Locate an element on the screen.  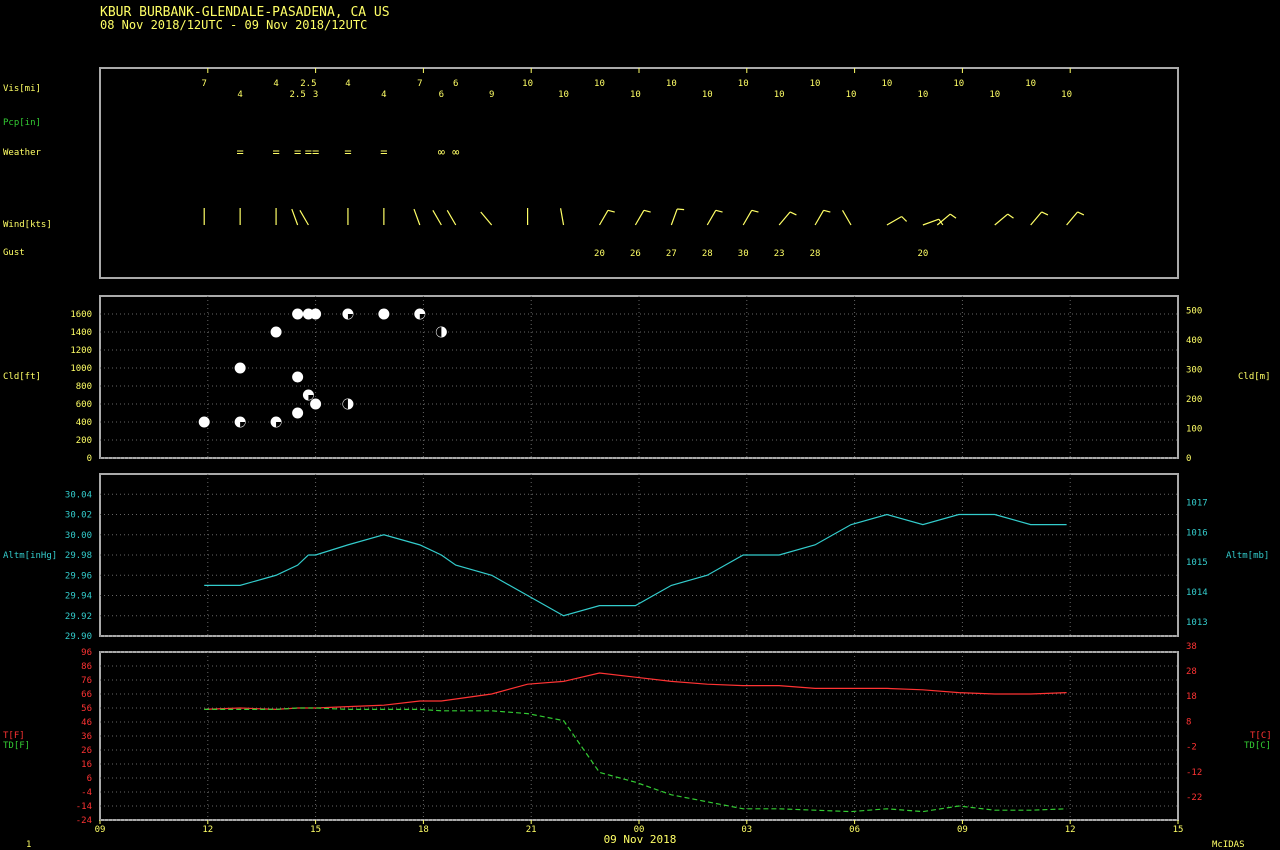
vis-value: 7 is located at coordinates (203, 84).